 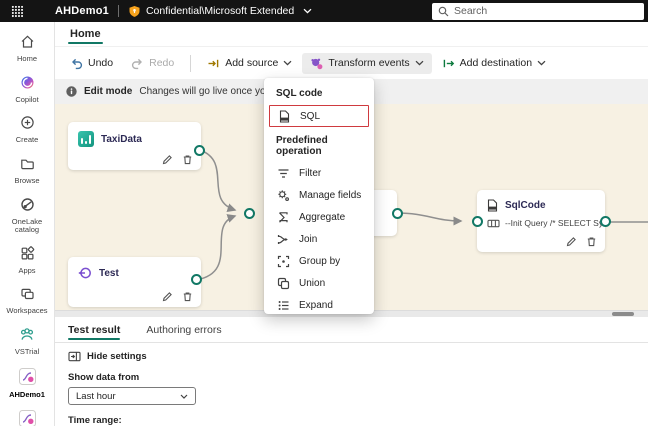 I want to click on menu-item-expand: Expand, so click(x=319, y=305).